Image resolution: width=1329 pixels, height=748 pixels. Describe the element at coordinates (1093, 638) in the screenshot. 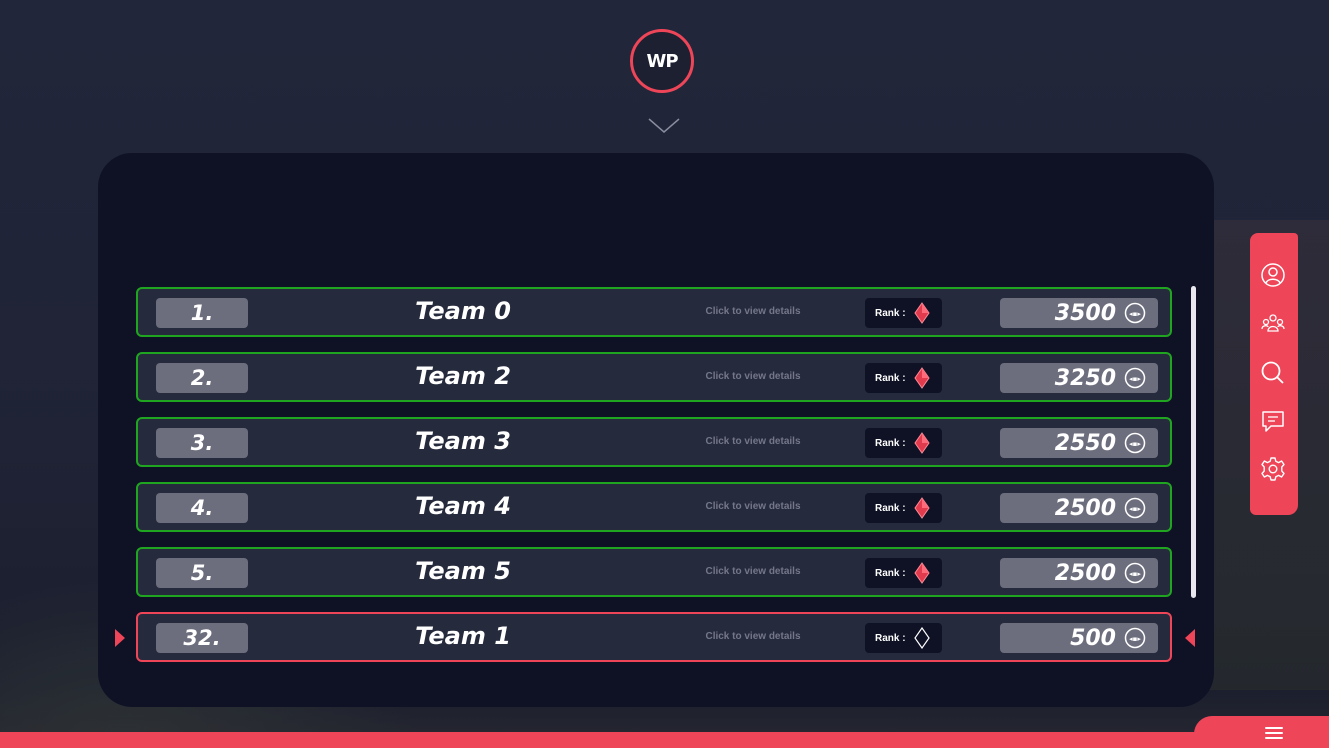

I see `points-value: 500` at that location.